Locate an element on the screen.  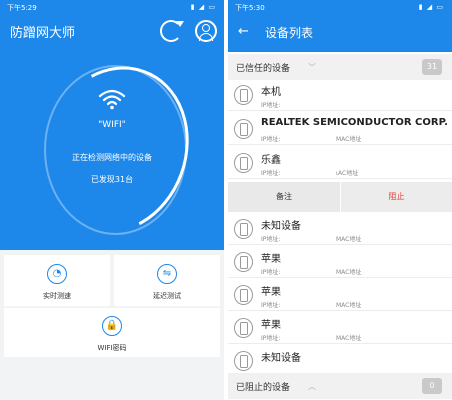
found-count-text: 已发现31台 is located at coordinates (112, 179).